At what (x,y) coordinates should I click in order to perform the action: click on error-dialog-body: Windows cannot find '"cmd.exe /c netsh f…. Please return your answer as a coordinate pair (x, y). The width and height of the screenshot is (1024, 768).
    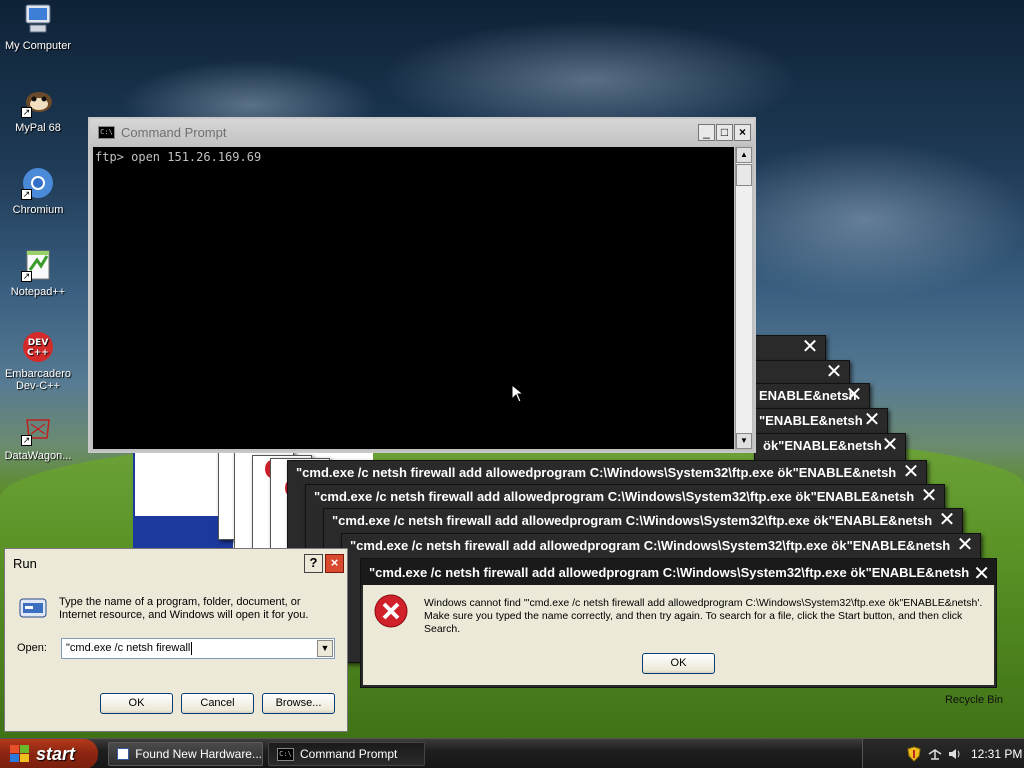
    Looking at the image, I should click on (678, 635).